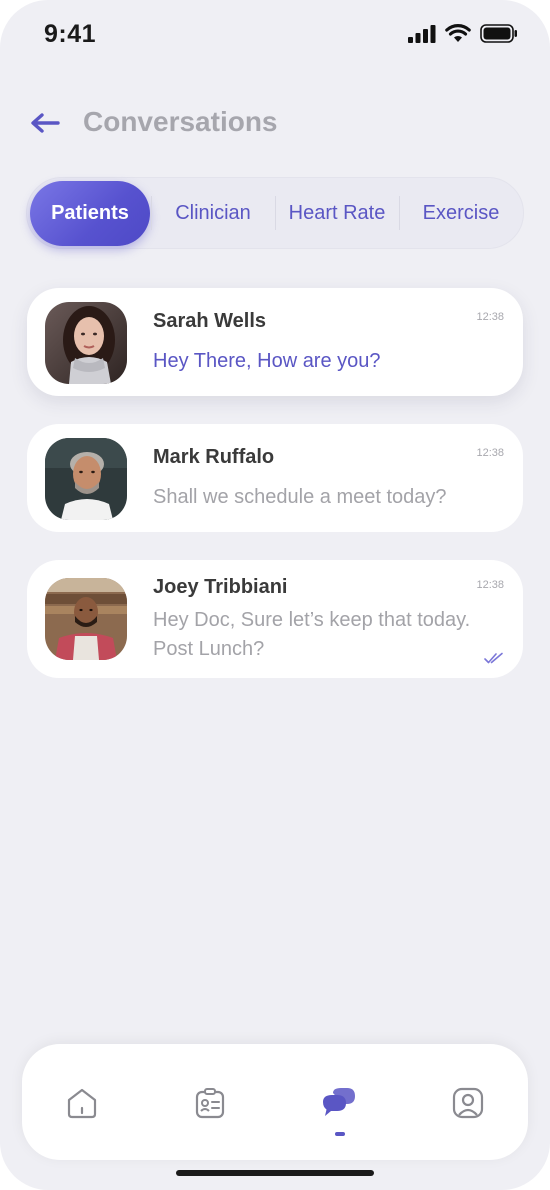 The image size is (550, 1190). What do you see at coordinates (493, 658) in the screenshot?
I see `double-check-icon` at bounding box center [493, 658].